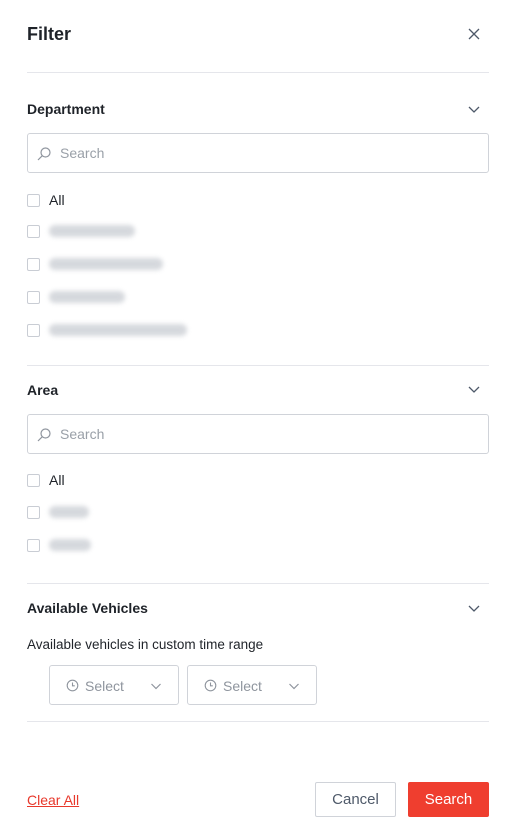 The width and height of the screenshot is (520, 840). What do you see at coordinates (270, 153) in the screenshot?
I see `department-search-field` at bounding box center [270, 153].